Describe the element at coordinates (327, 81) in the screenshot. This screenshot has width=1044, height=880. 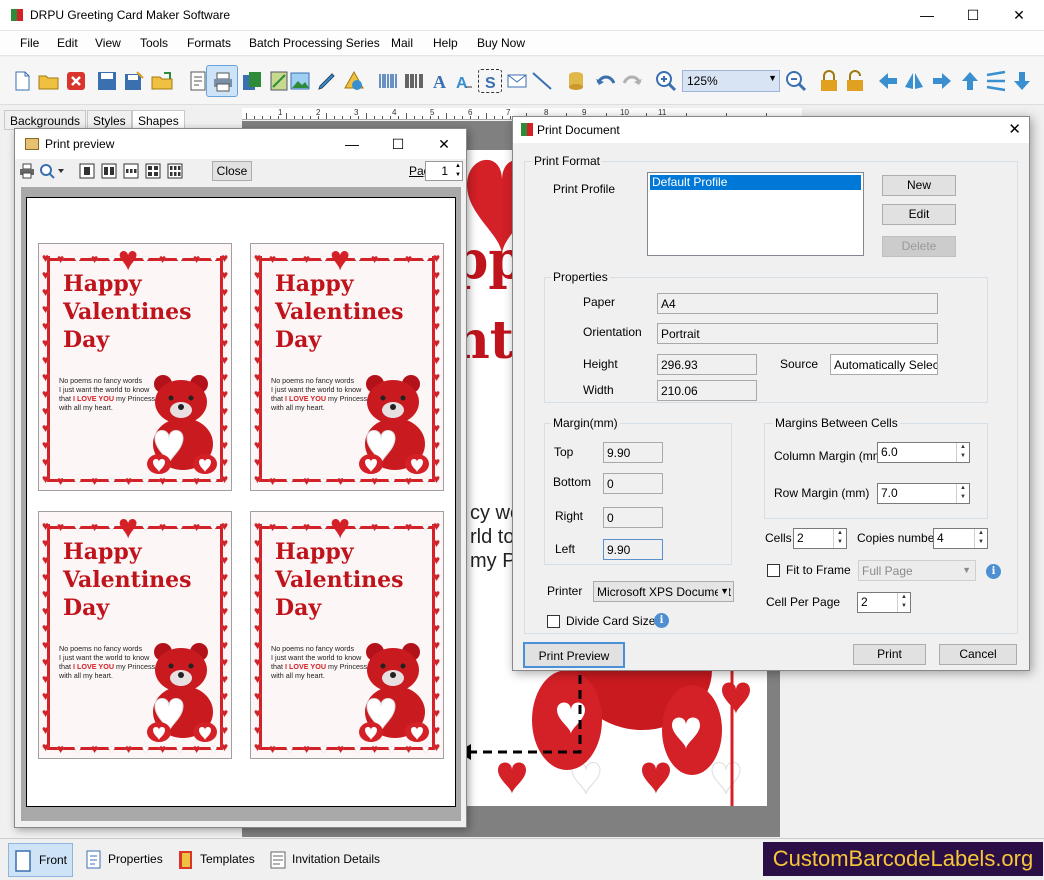
I see `pencil-icon` at that location.